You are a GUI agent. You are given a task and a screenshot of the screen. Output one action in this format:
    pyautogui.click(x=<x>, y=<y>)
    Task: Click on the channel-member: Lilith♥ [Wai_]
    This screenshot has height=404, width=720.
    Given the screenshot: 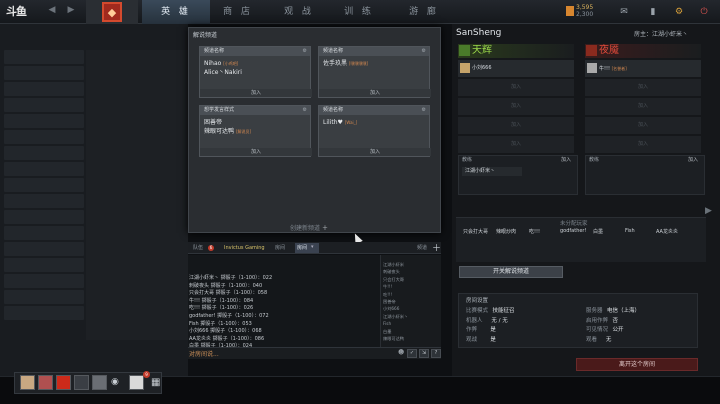 What is the action you would take?
    pyautogui.click(x=340, y=122)
    